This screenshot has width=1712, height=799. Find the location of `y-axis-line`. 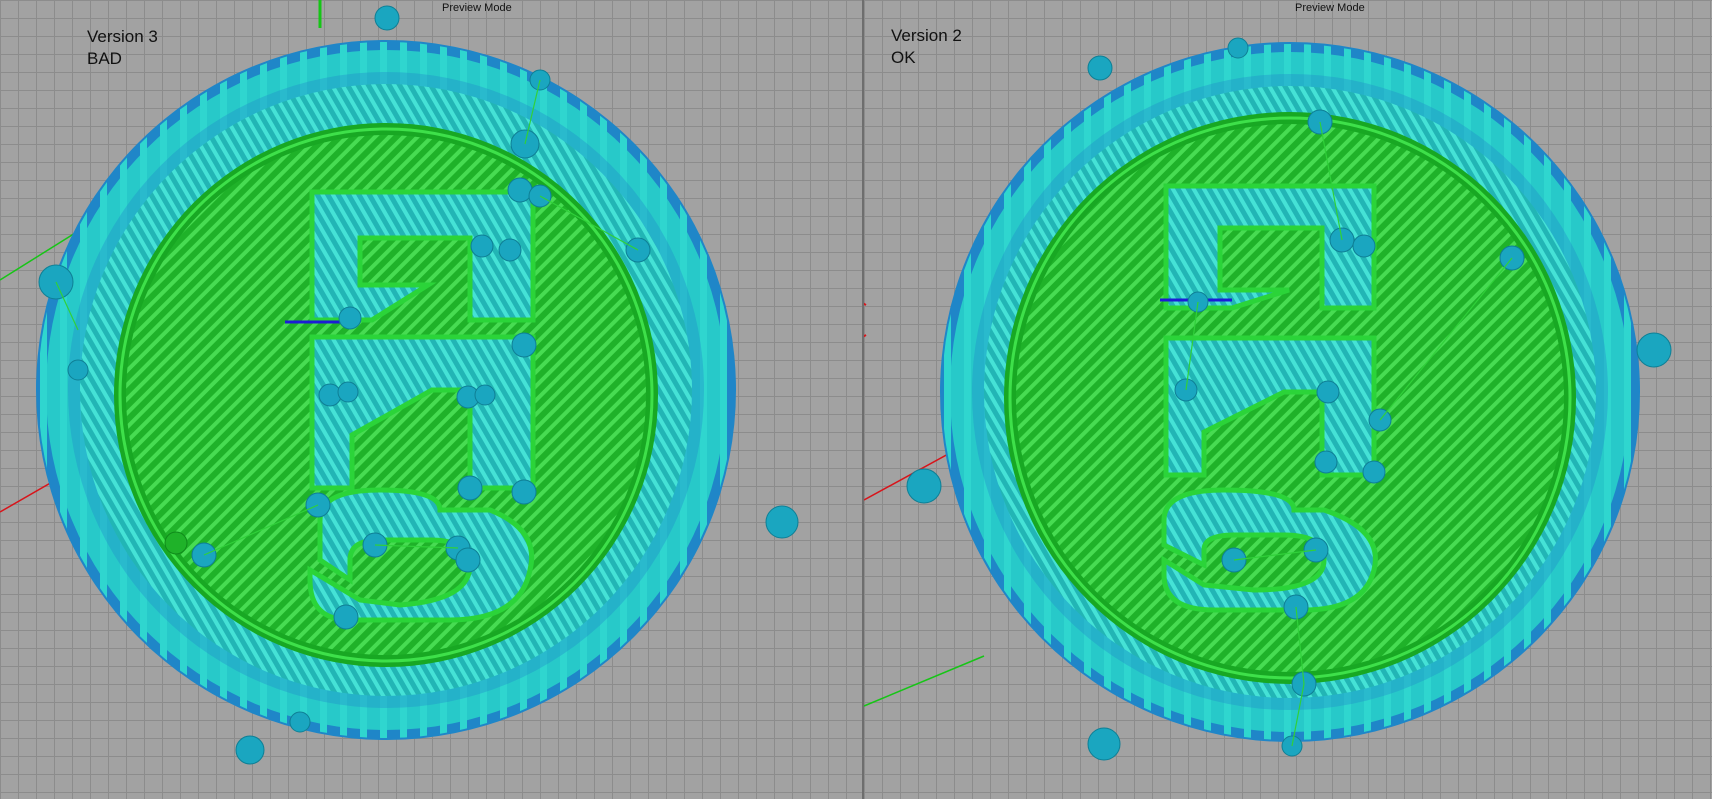

y-axis-line is located at coordinates (924, 681).